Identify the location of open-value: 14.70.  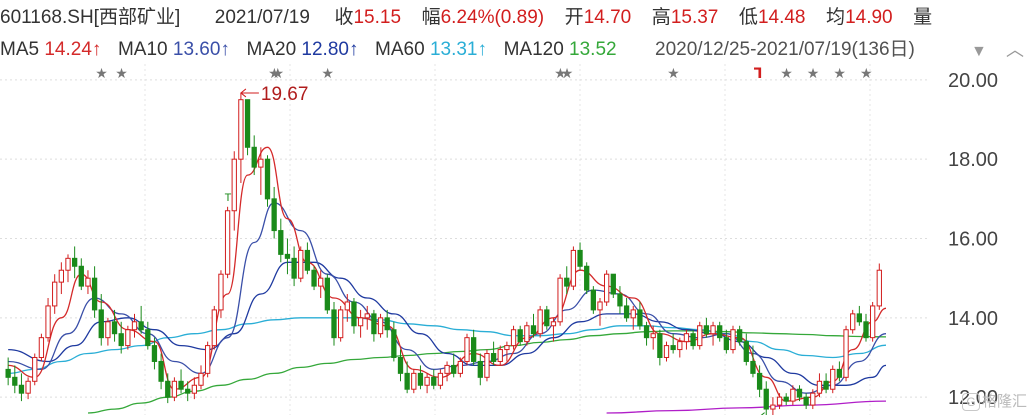
(607, 17).